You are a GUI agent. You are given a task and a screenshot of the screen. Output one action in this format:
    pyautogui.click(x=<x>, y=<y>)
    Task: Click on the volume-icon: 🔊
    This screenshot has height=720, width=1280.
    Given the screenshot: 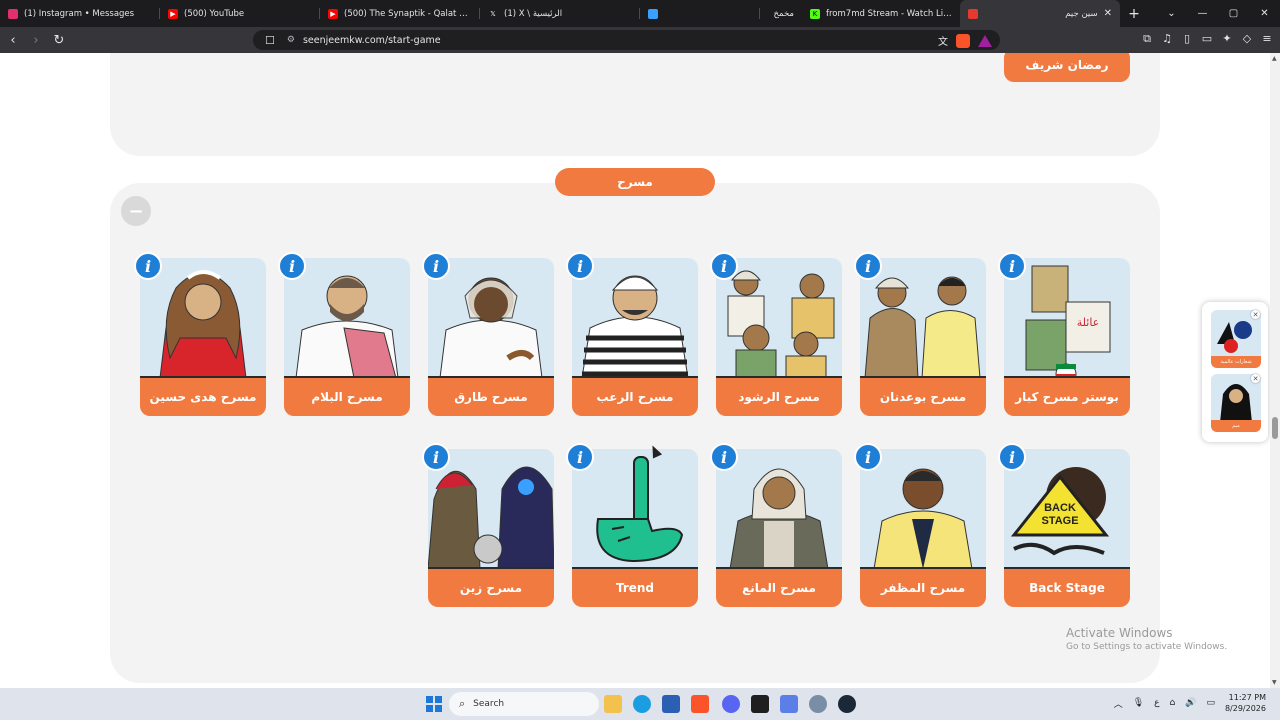 What is the action you would take?
    pyautogui.click(x=1190, y=703)
    